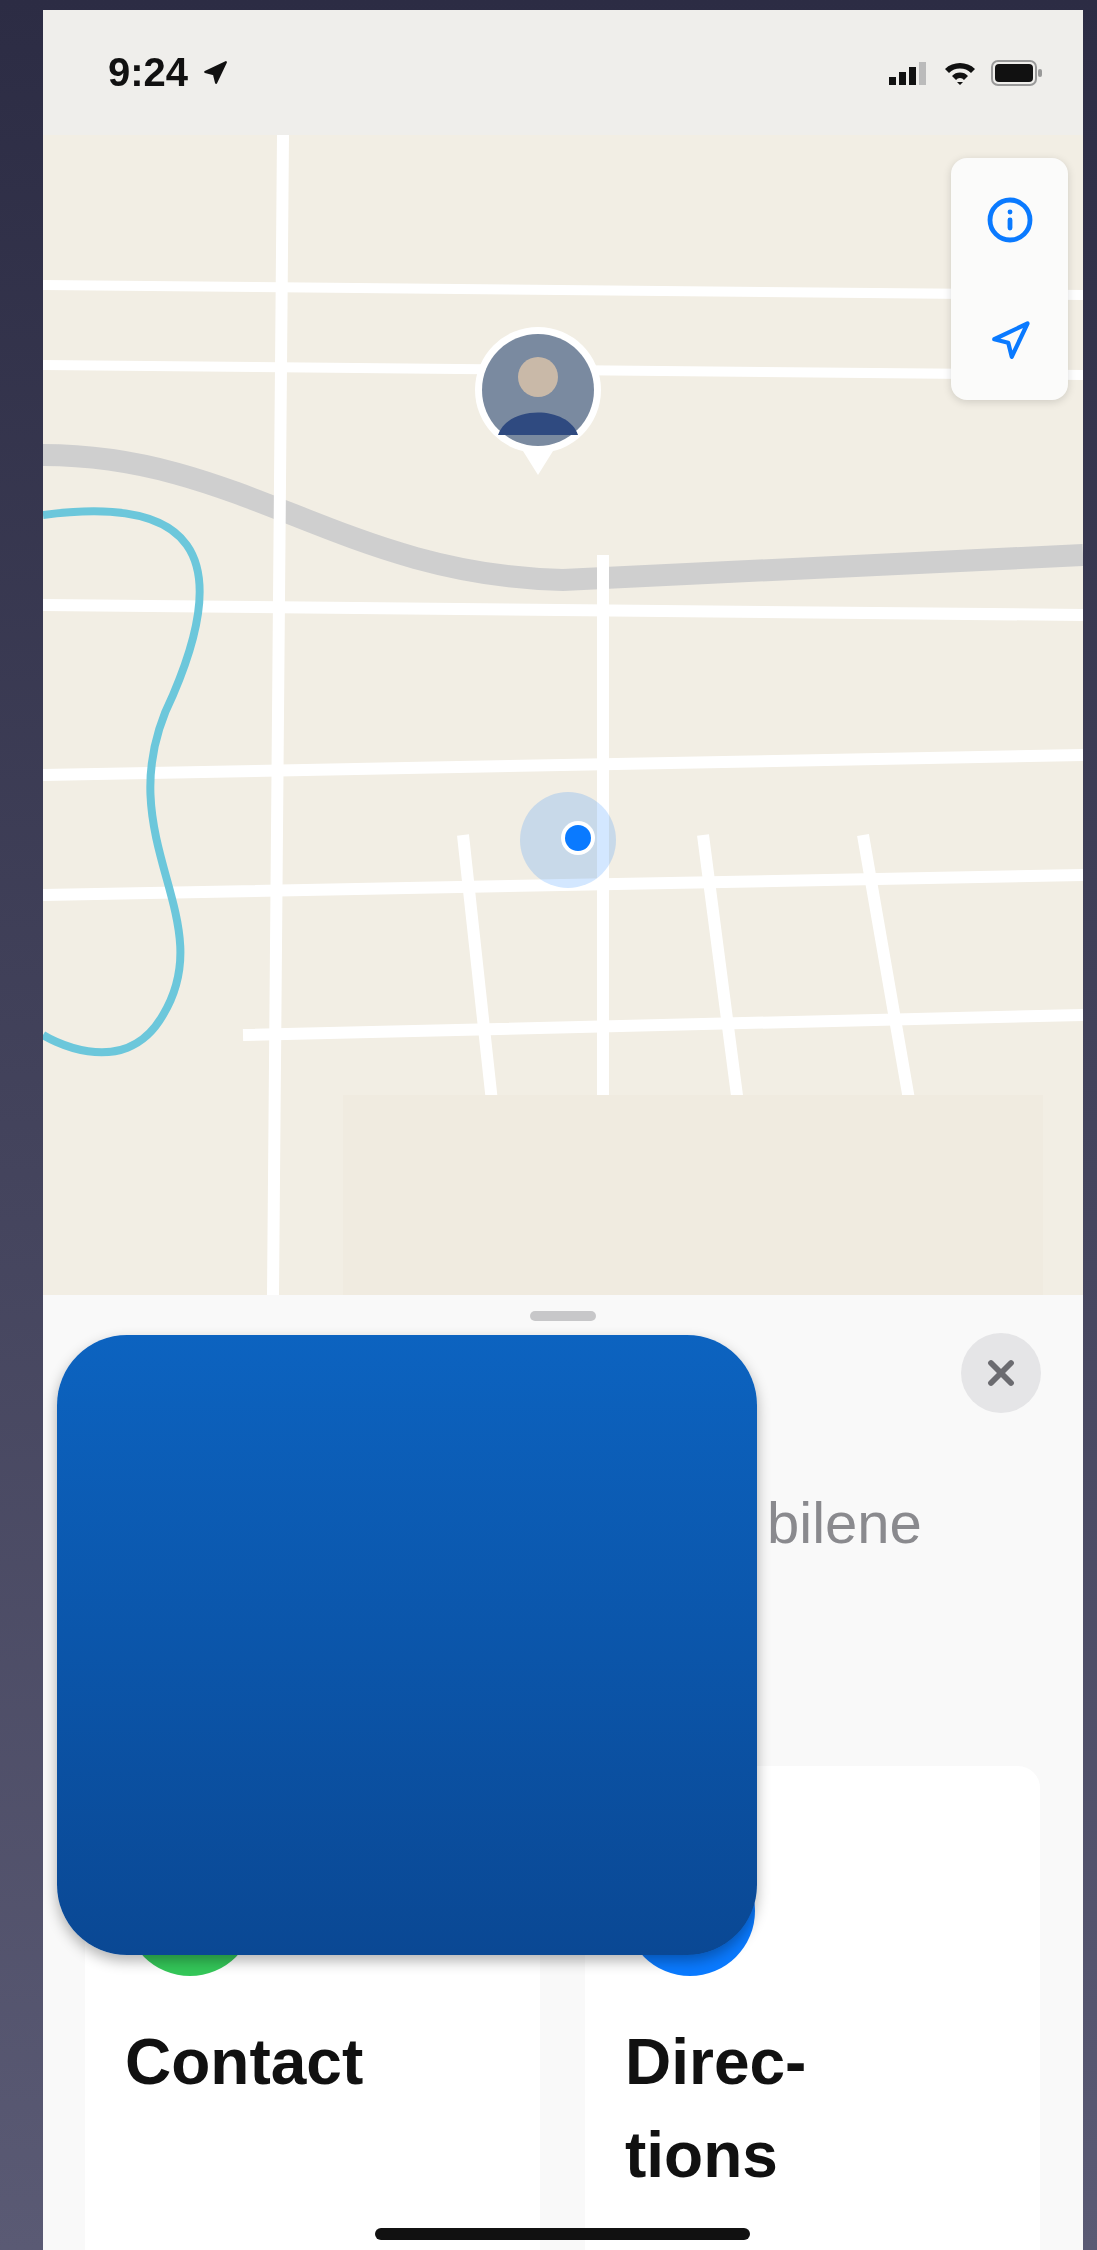  Describe the element at coordinates (245, 2062) in the screenshot. I see `action-label: Contact` at that location.